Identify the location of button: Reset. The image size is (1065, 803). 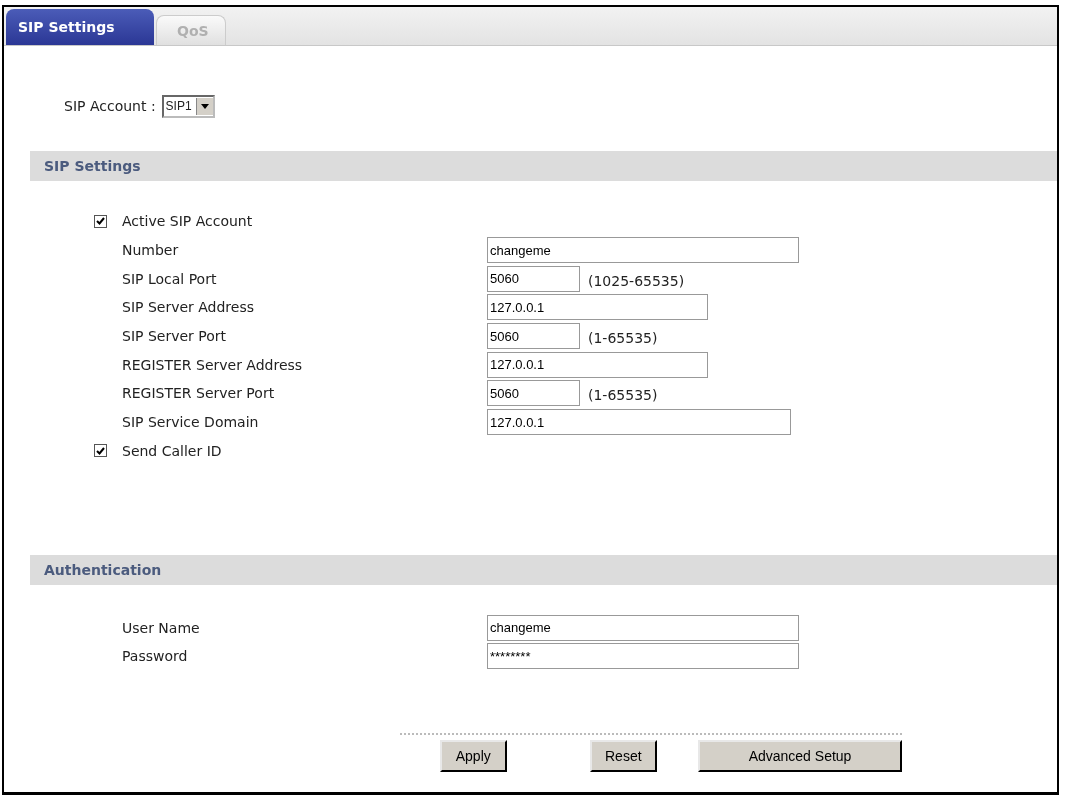
(623, 756).